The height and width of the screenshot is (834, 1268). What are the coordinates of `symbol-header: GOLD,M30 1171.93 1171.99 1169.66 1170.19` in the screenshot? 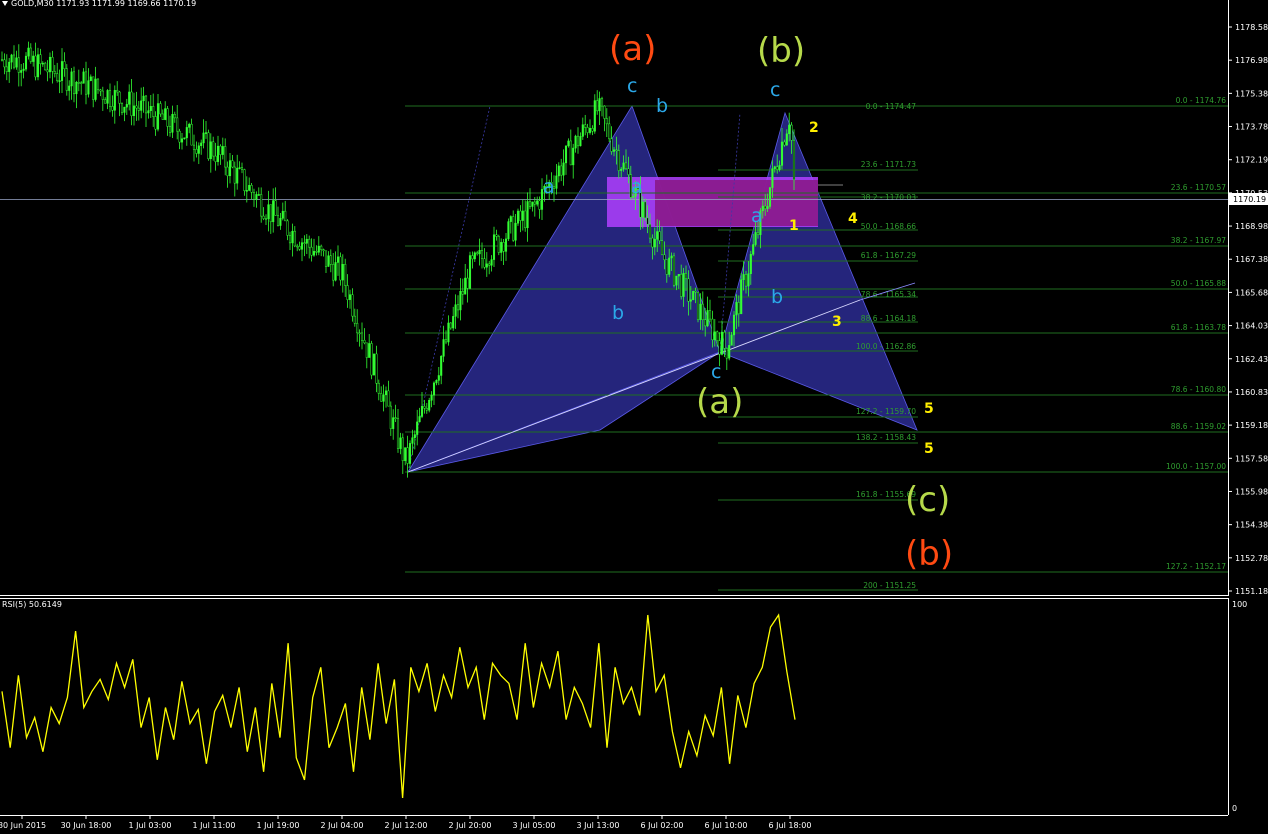 It's located at (99, 4).